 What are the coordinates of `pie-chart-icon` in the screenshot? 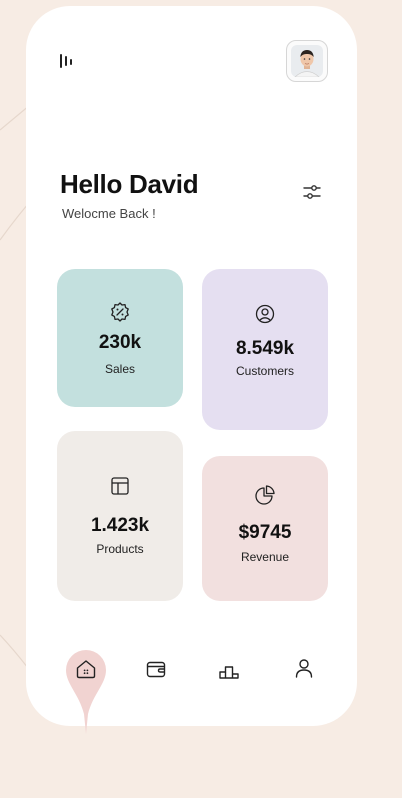 It's located at (265, 495).